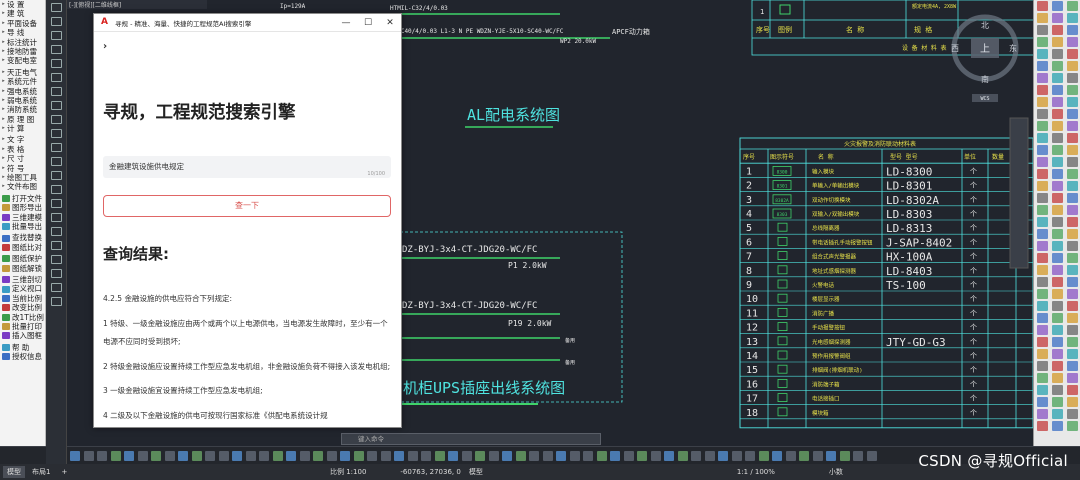 Image resolution: width=1080 pixels, height=480 pixels. What do you see at coordinates (247, 206) in the screenshot?
I see `search-button: 查一下` at bounding box center [247, 206].